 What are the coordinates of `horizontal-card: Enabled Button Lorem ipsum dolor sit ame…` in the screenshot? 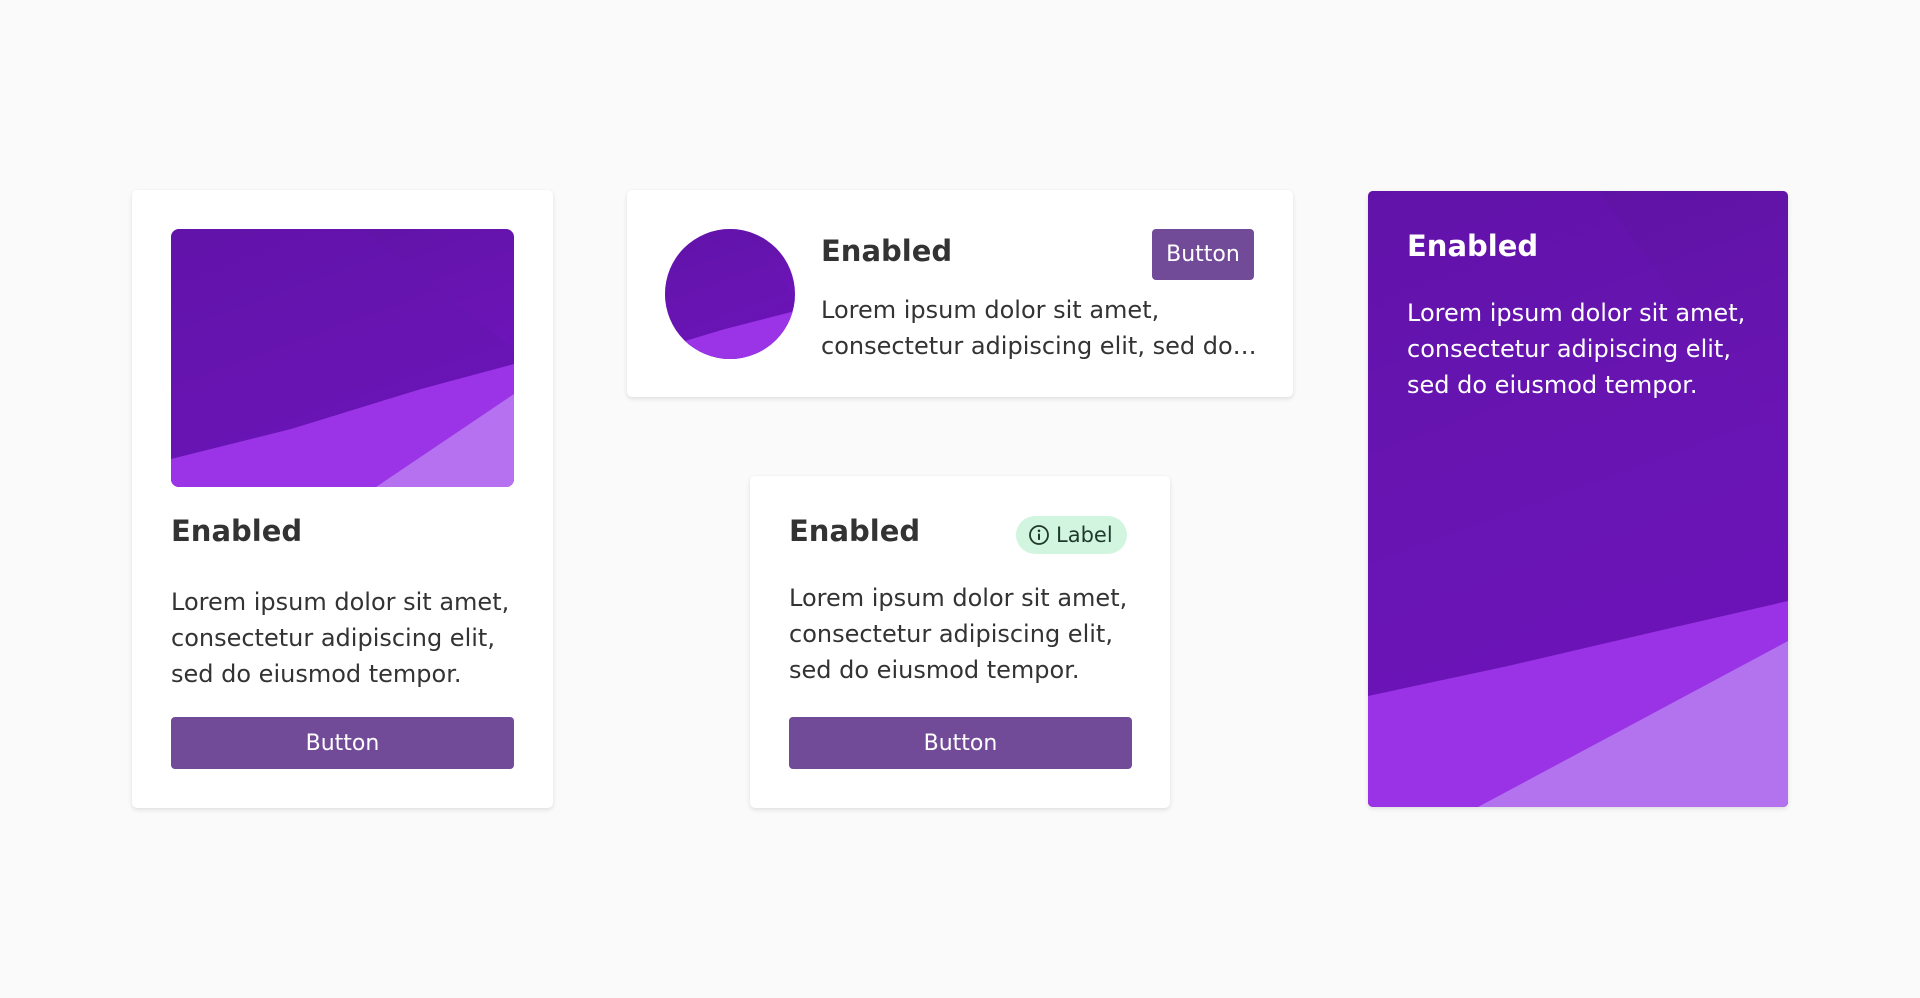 It's located at (960, 293).